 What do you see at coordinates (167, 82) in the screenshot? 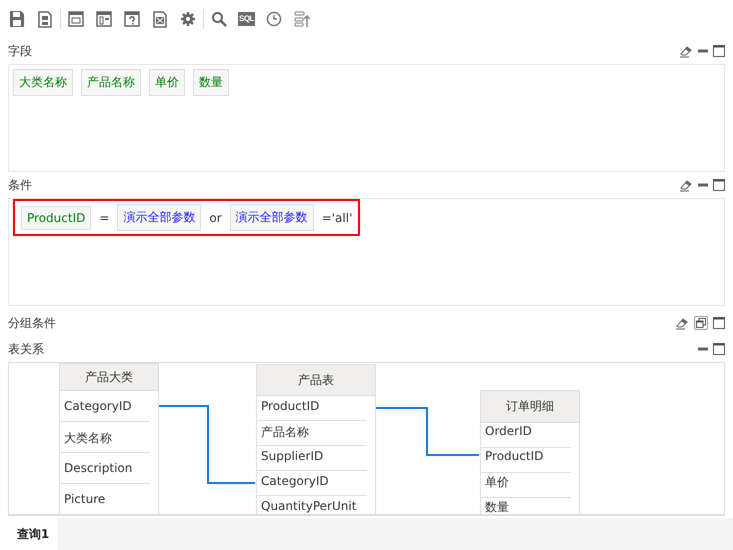
I see `field-chip: 单价` at bounding box center [167, 82].